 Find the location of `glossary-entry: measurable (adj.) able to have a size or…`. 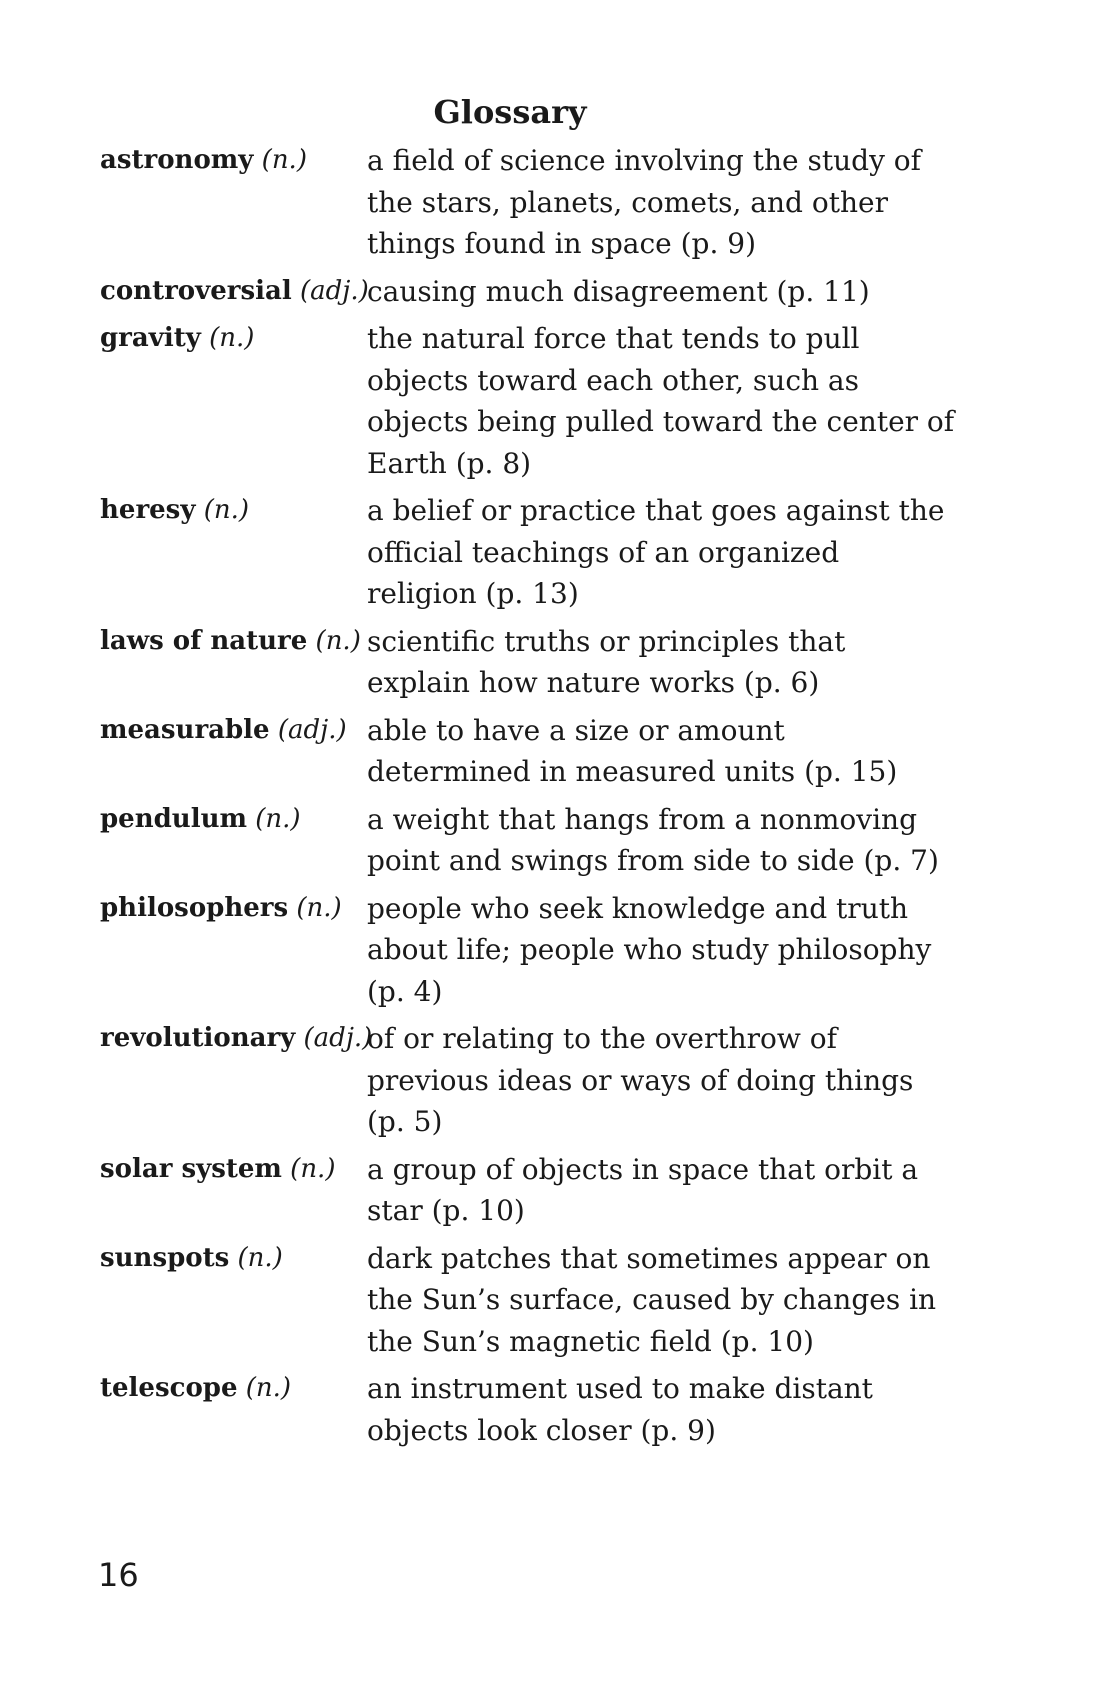

glossary-entry: measurable (adj.) able to have a size or… is located at coordinates (550, 751).